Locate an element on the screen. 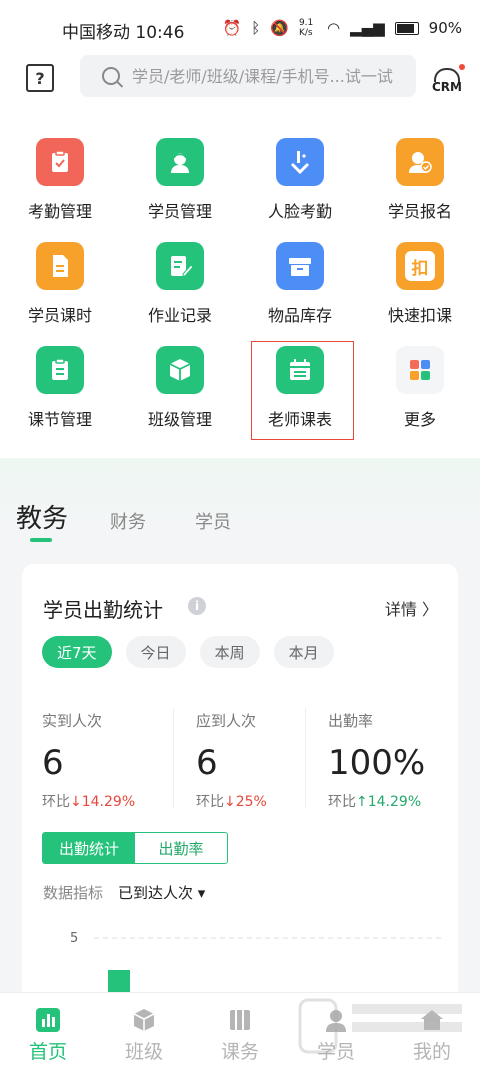 The height and width of the screenshot is (1067, 480). grid-item-label: 物品库存 is located at coordinates (299, 315).